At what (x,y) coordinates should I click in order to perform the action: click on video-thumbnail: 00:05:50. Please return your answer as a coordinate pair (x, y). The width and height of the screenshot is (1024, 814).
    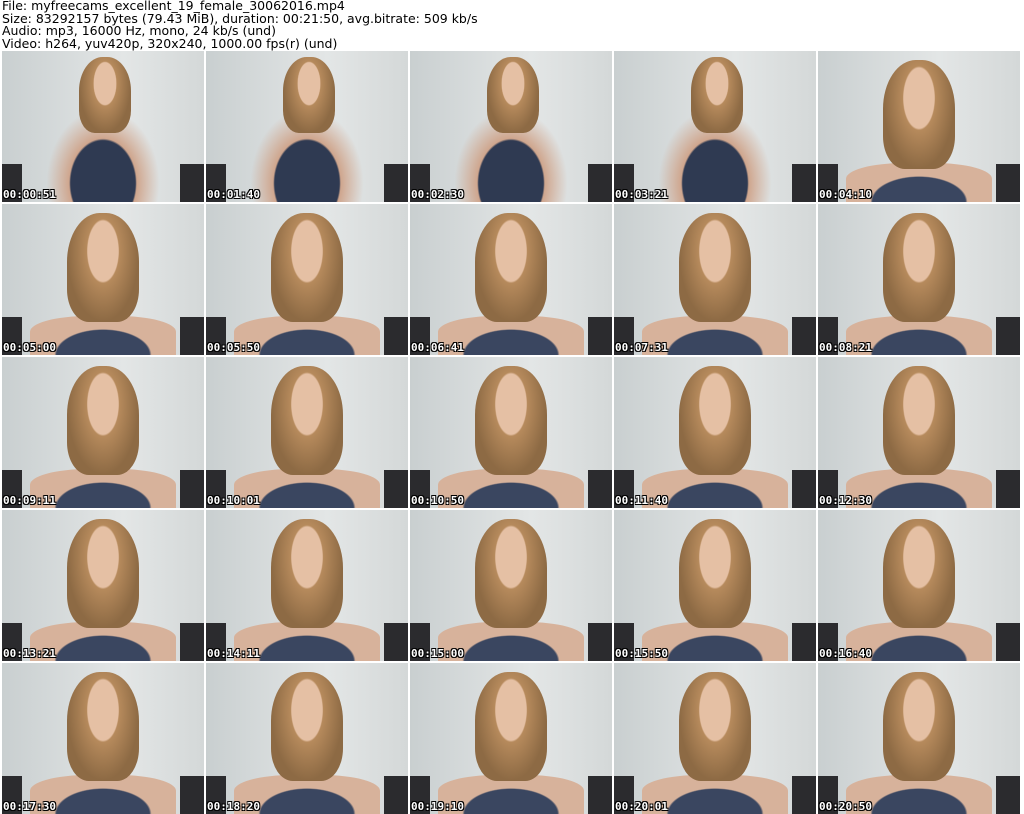
    Looking at the image, I should click on (307, 279).